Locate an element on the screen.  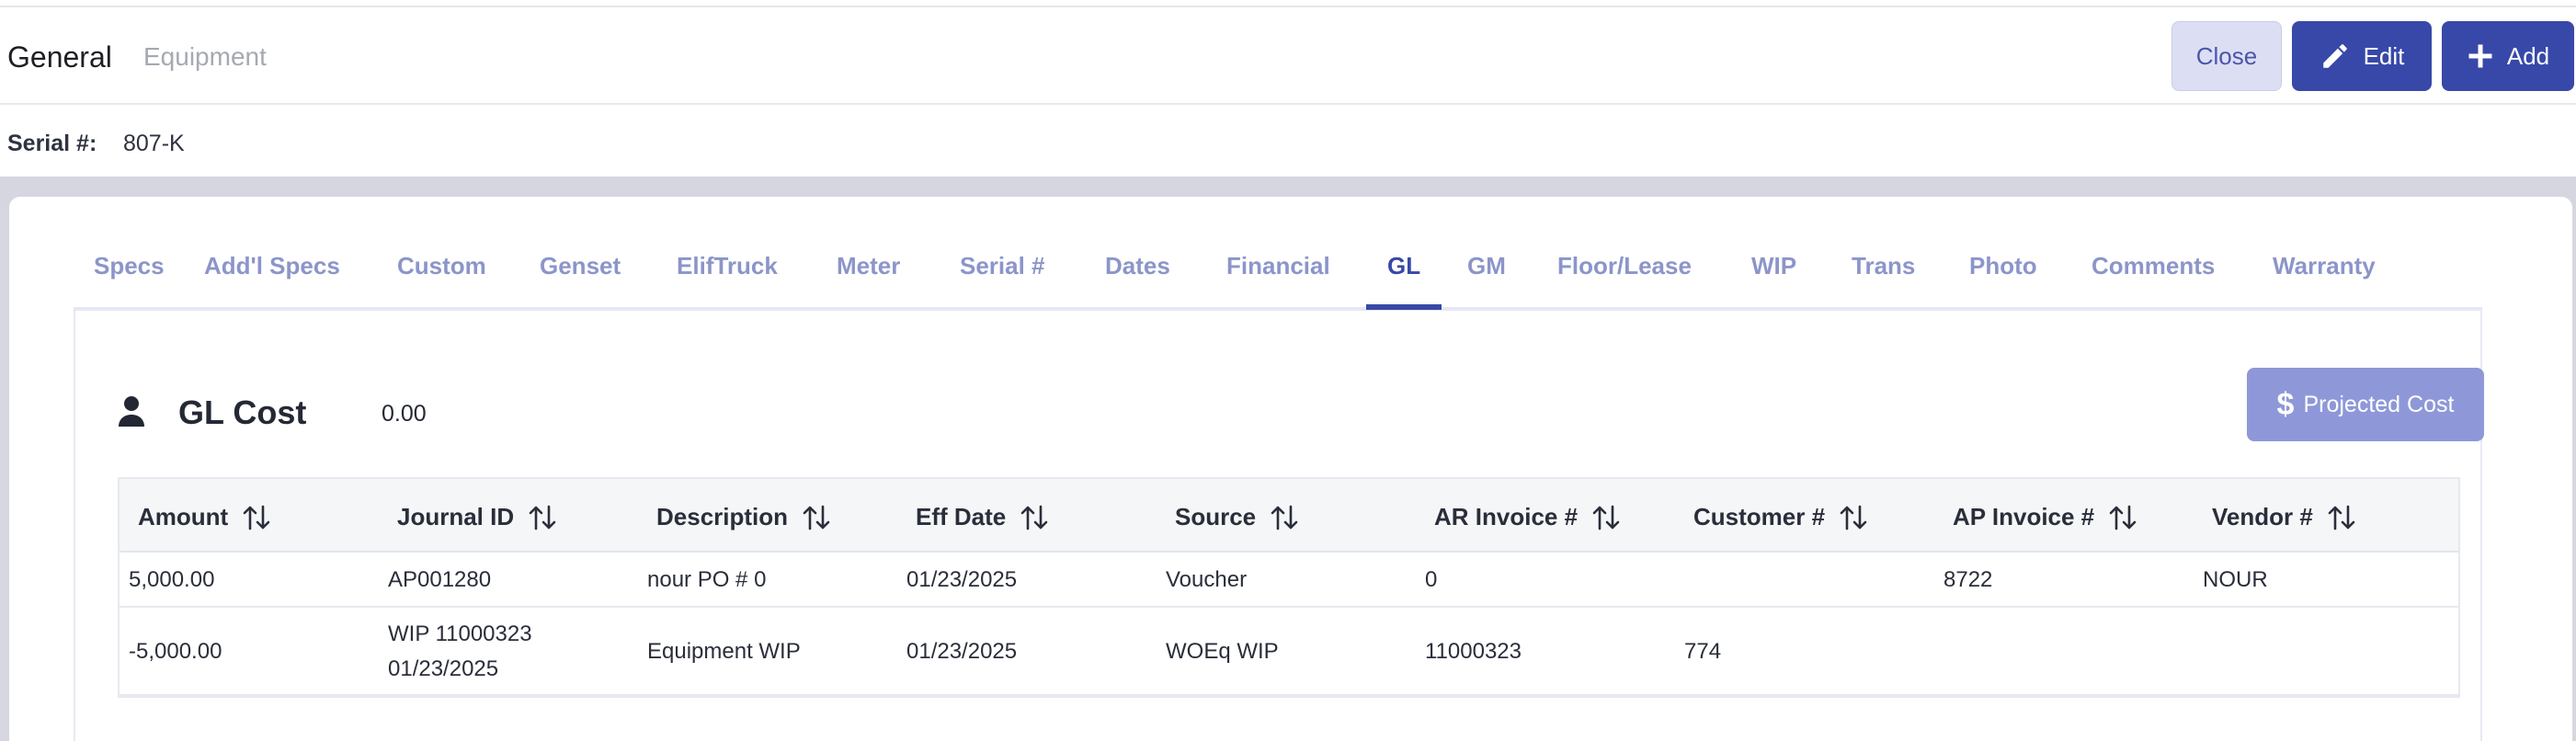
column-header-description: Description is located at coordinates (743, 517).